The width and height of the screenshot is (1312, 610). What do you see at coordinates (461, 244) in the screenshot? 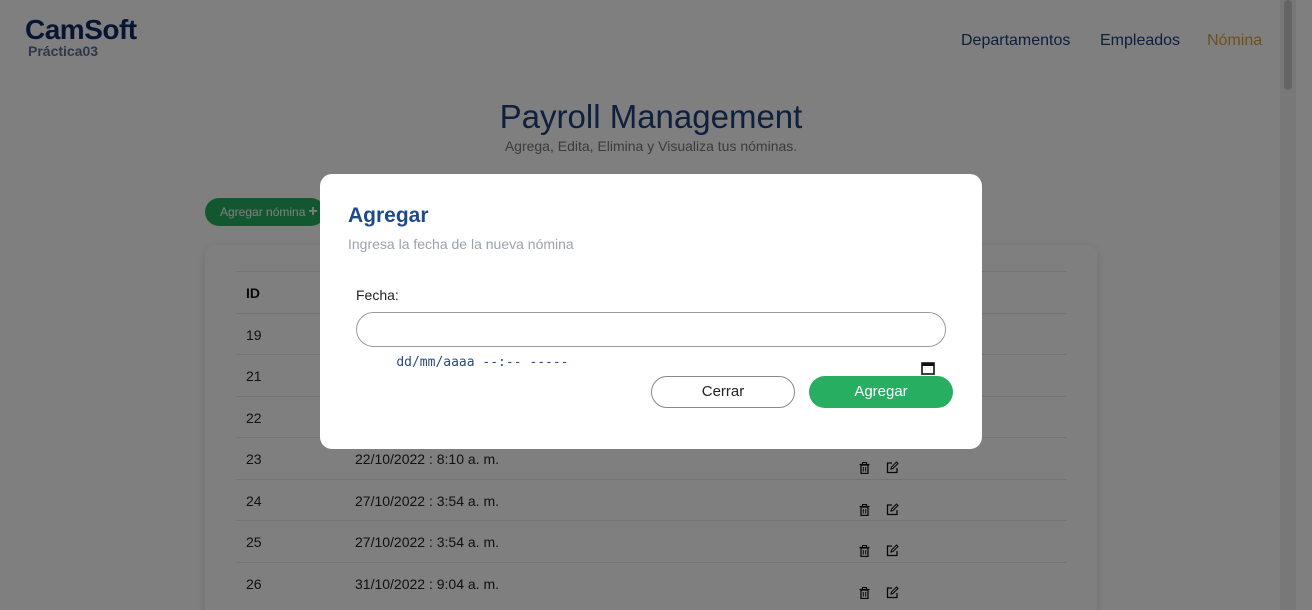
I see `dialog-subtitle: Ingresa la fecha de la nueva nómina` at bounding box center [461, 244].